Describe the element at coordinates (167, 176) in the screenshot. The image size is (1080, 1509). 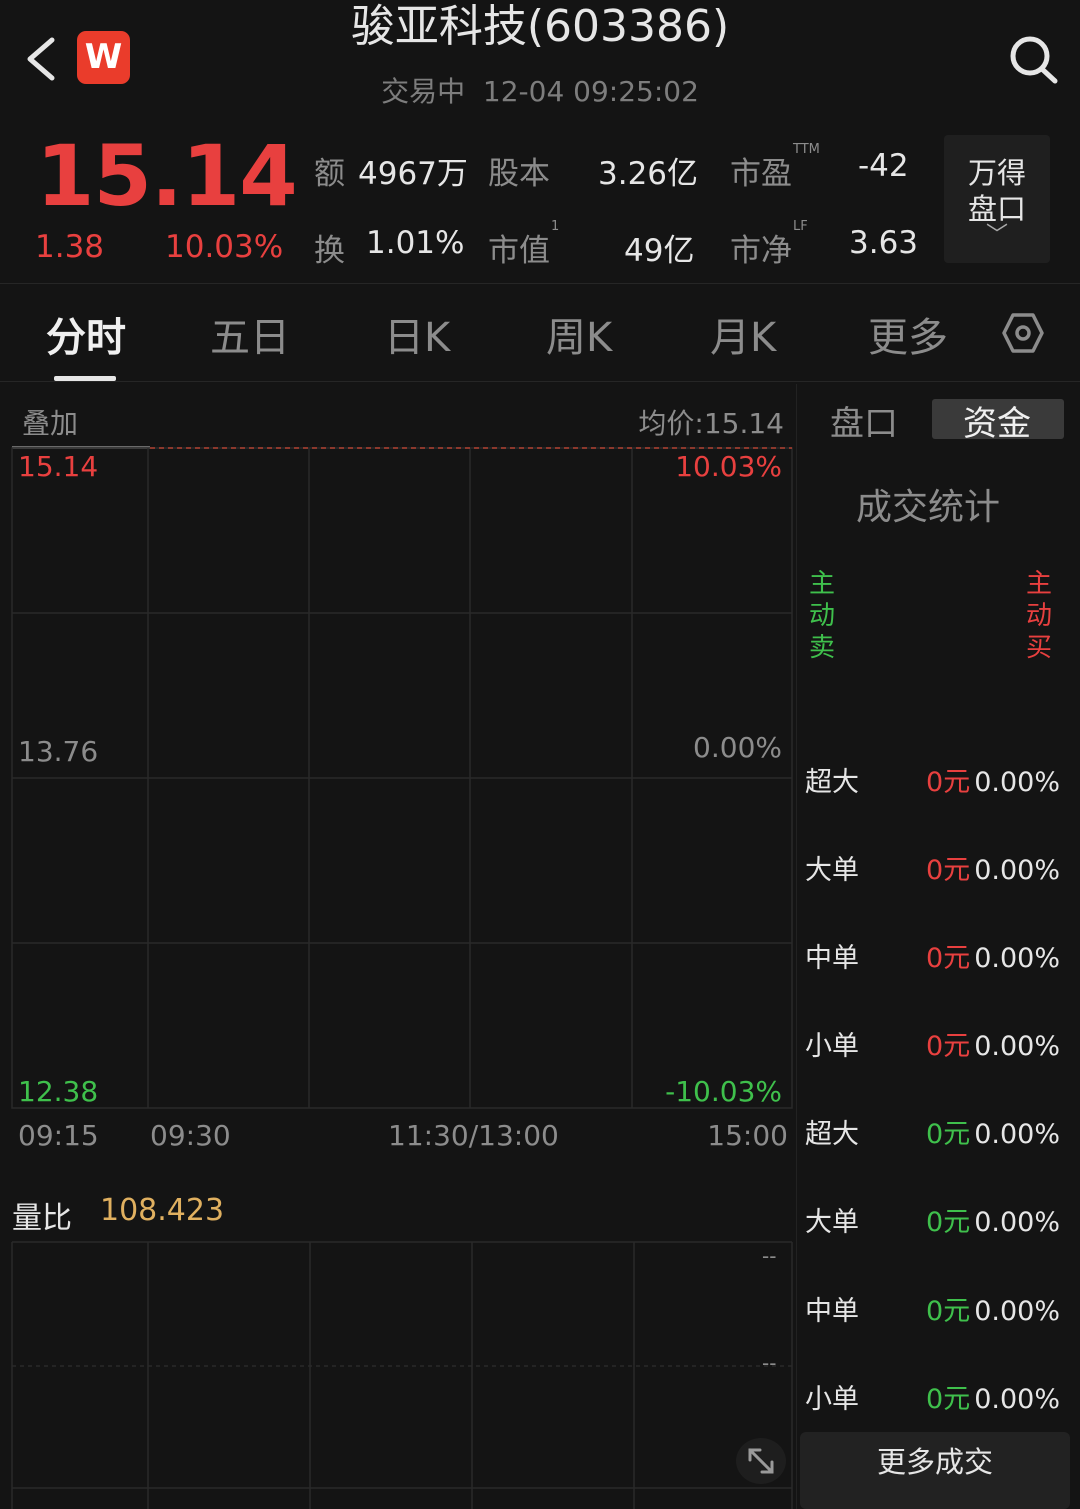
I see `last-price: 15.14` at that location.